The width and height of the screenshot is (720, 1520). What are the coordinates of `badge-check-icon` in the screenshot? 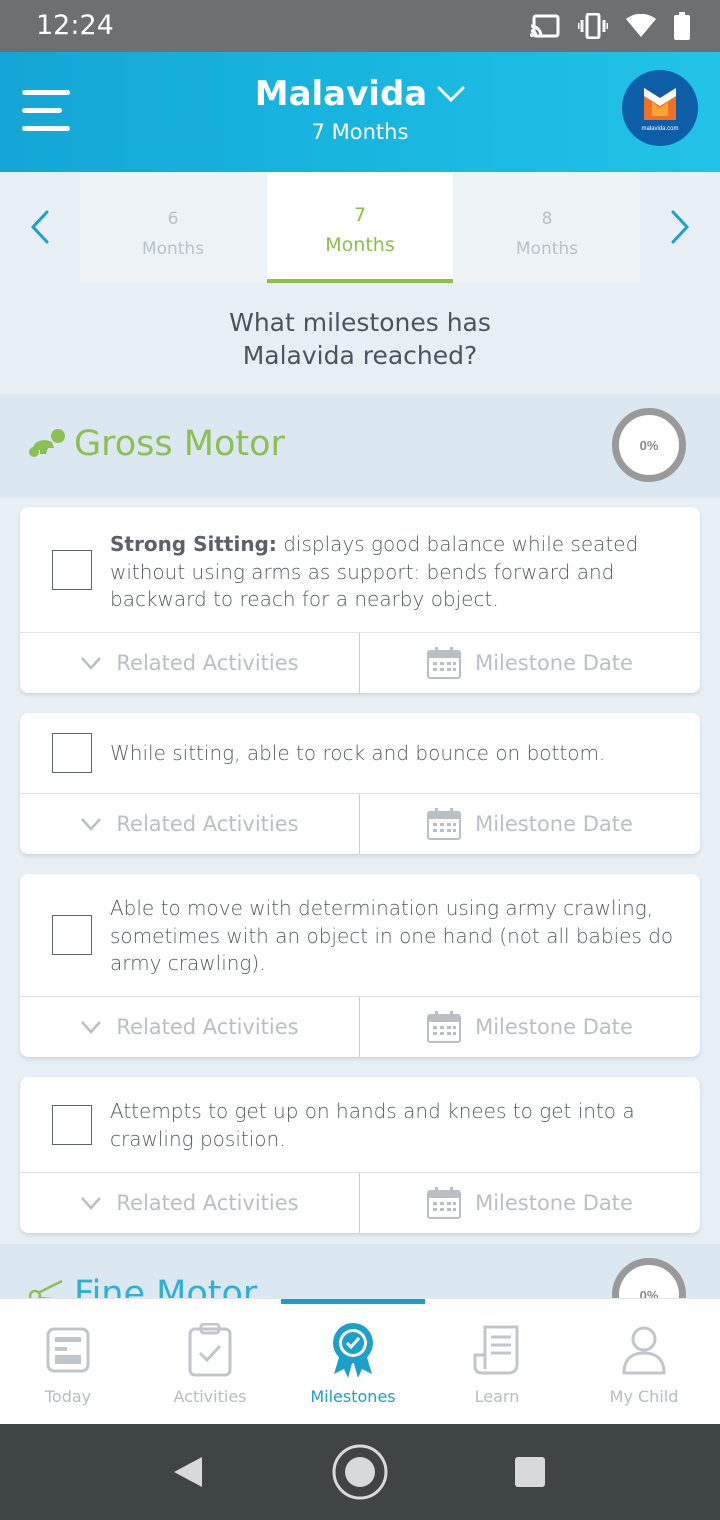 It's located at (353, 1350).